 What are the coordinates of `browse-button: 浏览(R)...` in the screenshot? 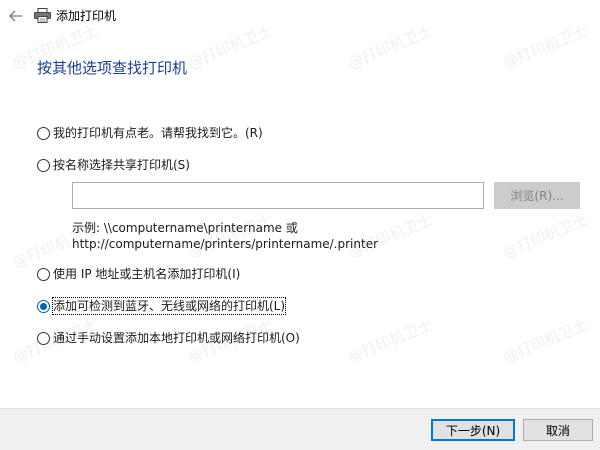 It's located at (537, 195).